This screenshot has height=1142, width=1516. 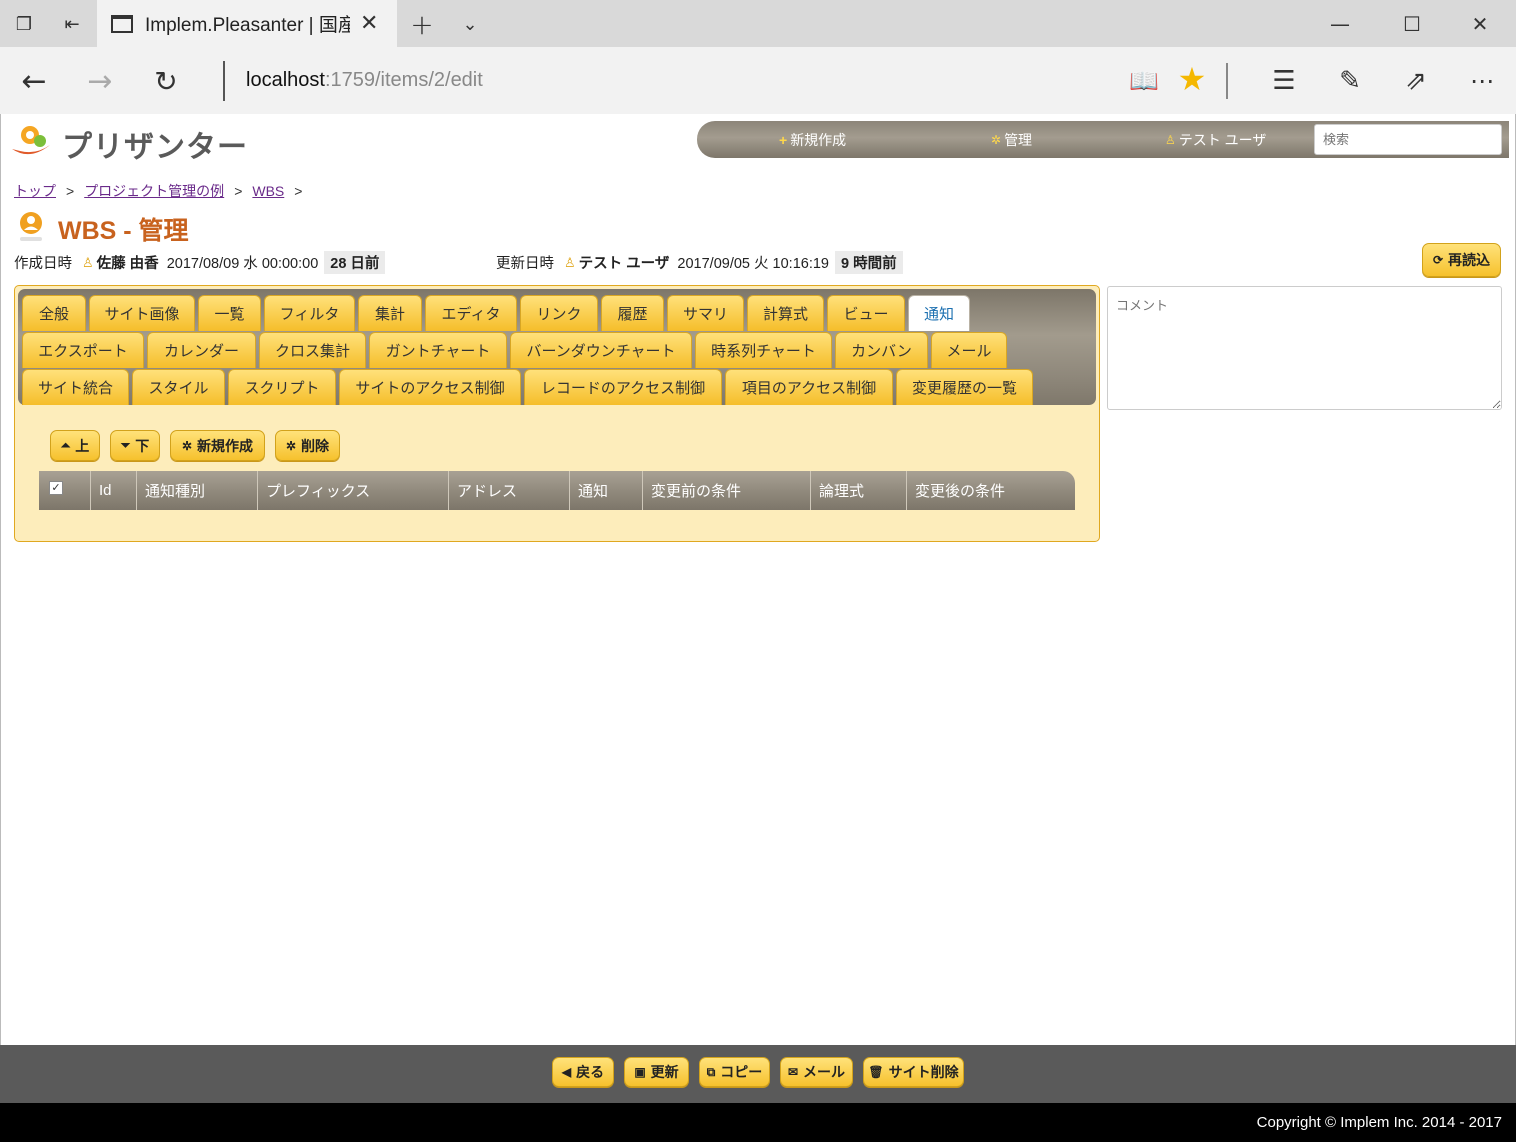 What do you see at coordinates (422, 24) in the screenshot?
I see `new-tab-icon: +` at bounding box center [422, 24].